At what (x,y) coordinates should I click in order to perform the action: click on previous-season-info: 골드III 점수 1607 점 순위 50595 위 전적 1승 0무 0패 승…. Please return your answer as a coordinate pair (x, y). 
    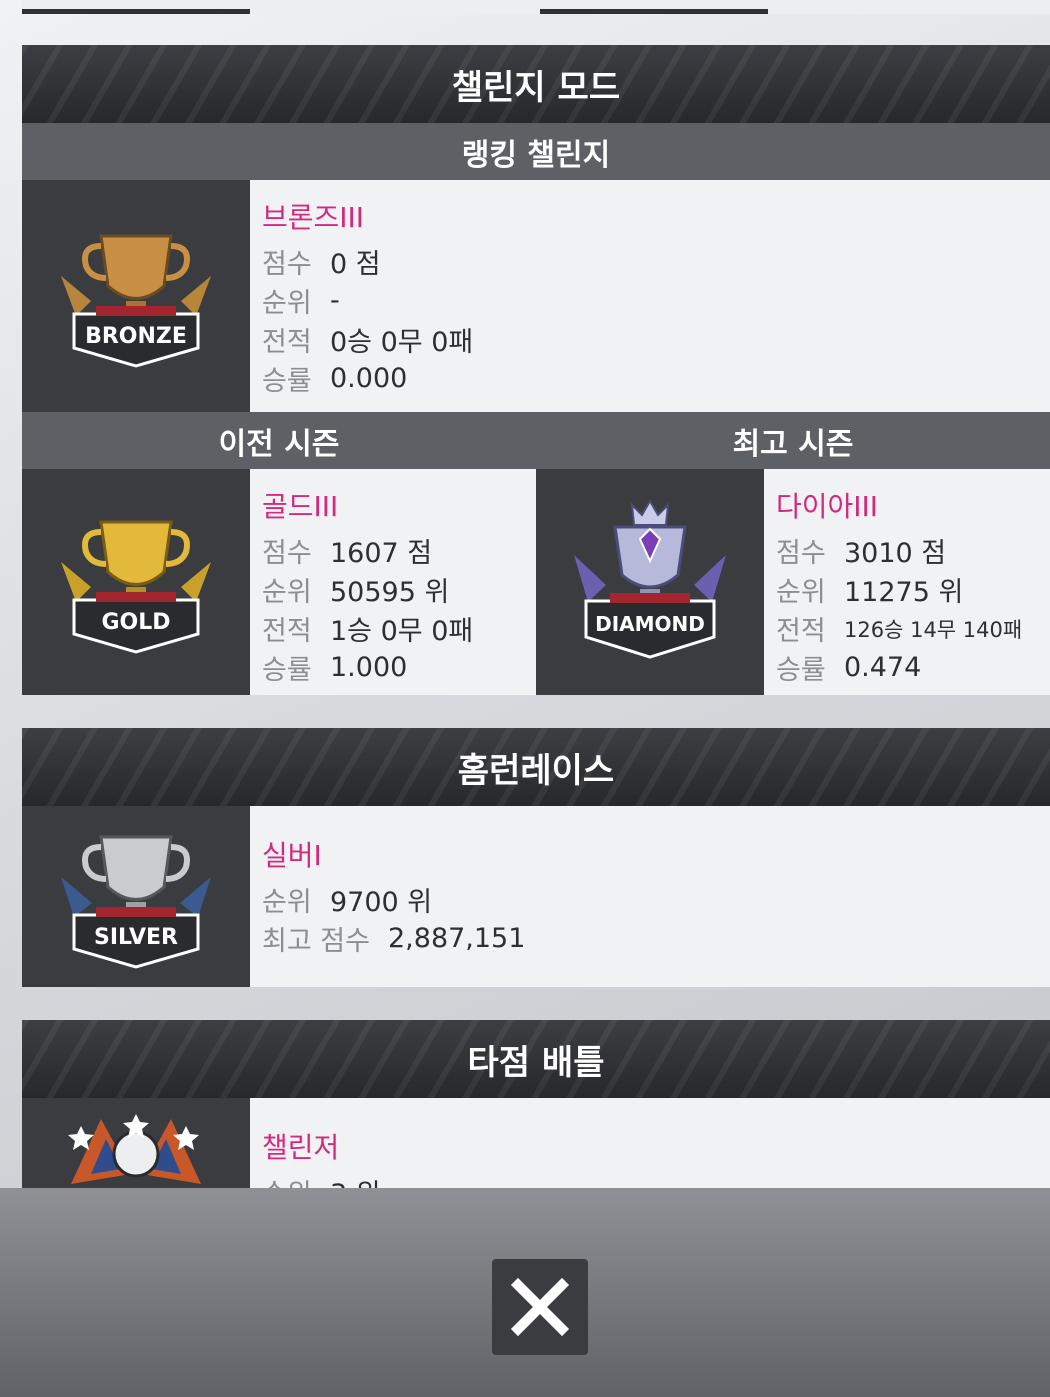
    Looking at the image, I should click on (393, 582).